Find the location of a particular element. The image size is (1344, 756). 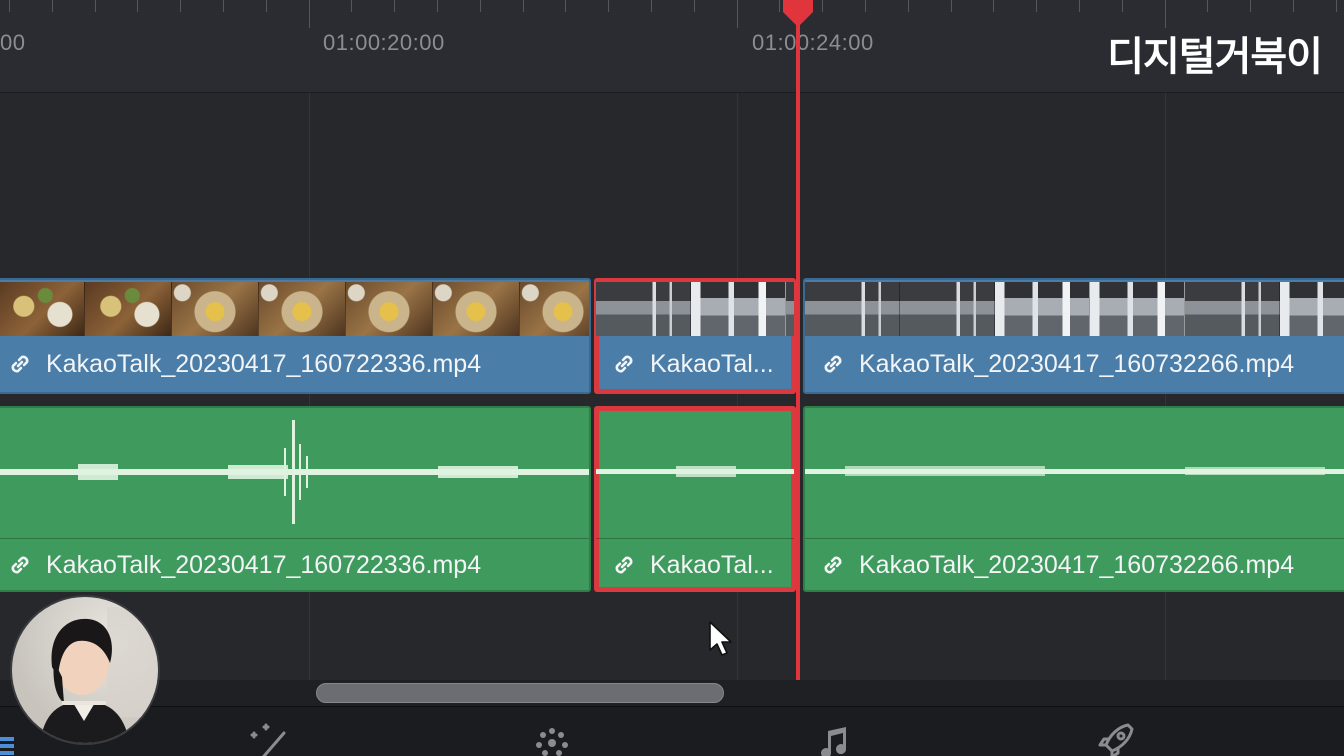

timecode-label: 01:00:20:00 is located at coordinates (384, 42).